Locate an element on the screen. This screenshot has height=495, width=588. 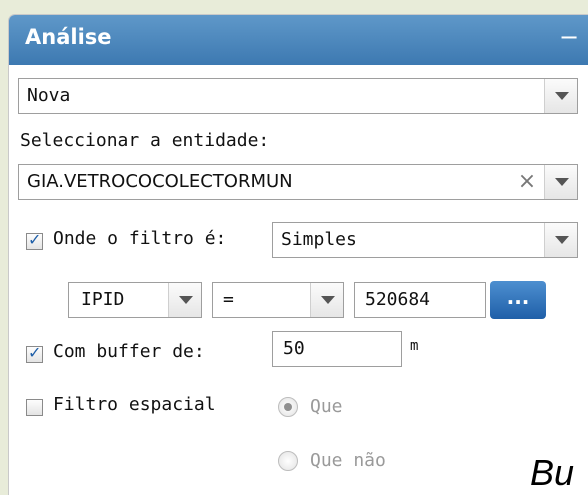
filter-checkbox is located at coordinates (34, 240).